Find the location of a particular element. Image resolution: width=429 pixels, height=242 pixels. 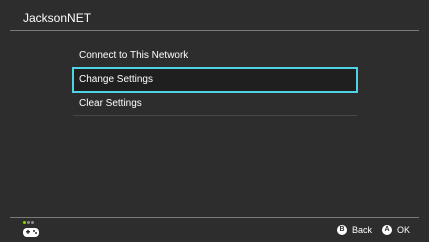

ok-button: A OK is located at coordinates (395, 230).